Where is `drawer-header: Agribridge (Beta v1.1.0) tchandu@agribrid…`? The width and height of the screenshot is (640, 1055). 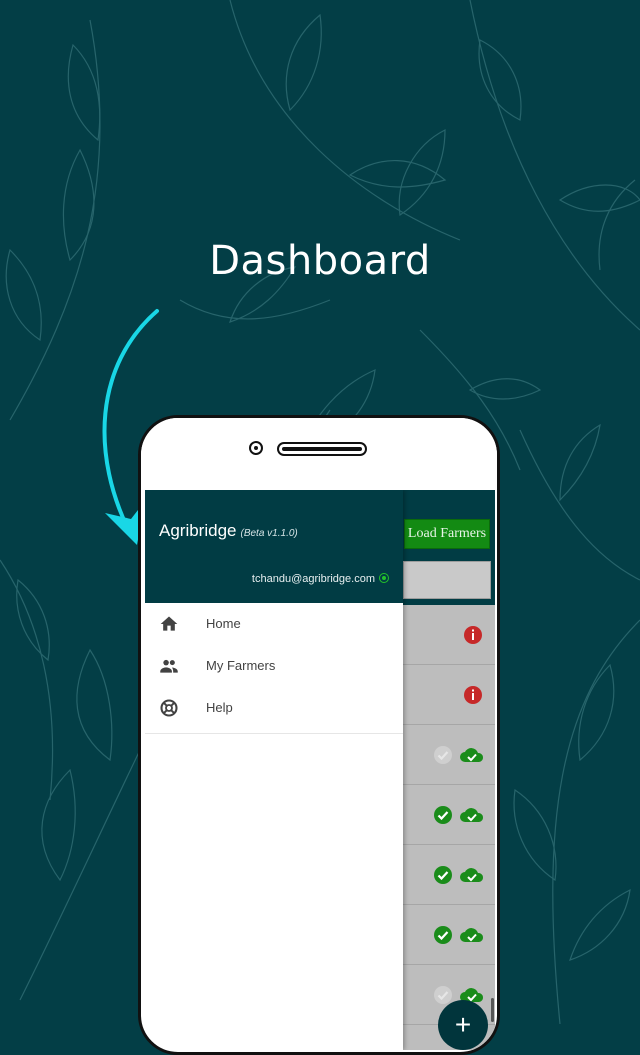 drawer-header: Agribridge (Beta v1.1.0) tchandu@agribrid… is located at coordinates (274, 546).